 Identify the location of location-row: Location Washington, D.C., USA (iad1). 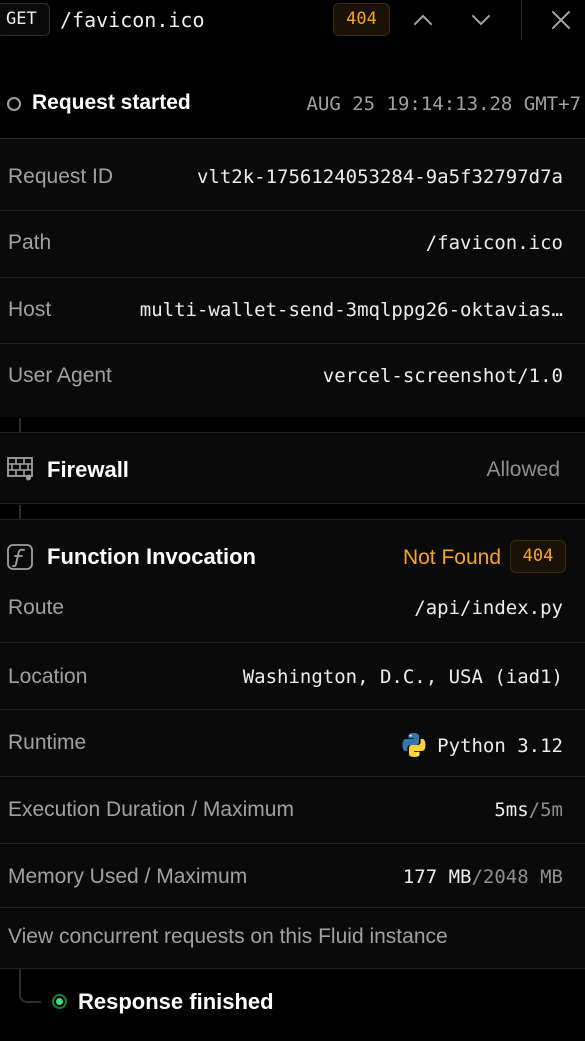
(292, 675).